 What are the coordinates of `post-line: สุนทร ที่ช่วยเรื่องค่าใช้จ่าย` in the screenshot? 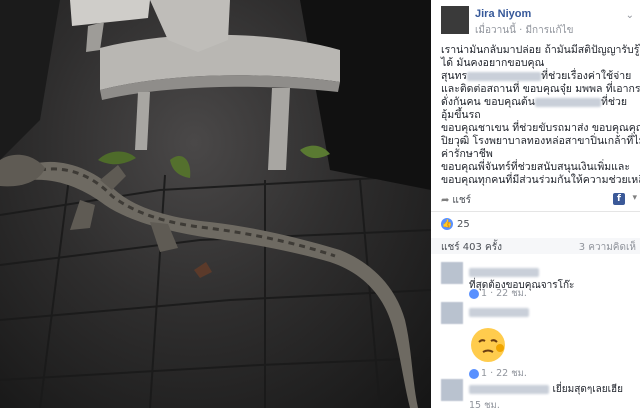 It's located at (539, 76).